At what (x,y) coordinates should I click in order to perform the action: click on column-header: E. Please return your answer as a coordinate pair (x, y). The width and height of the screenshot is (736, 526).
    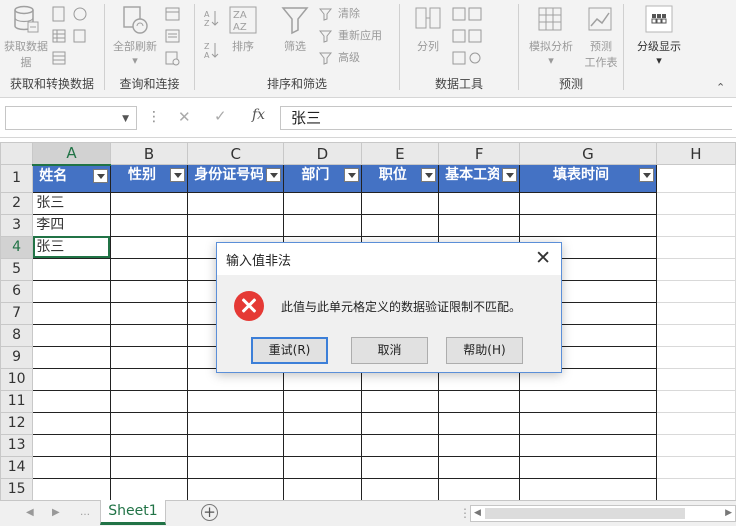
    Looking at the image, I should click on (400, 153).